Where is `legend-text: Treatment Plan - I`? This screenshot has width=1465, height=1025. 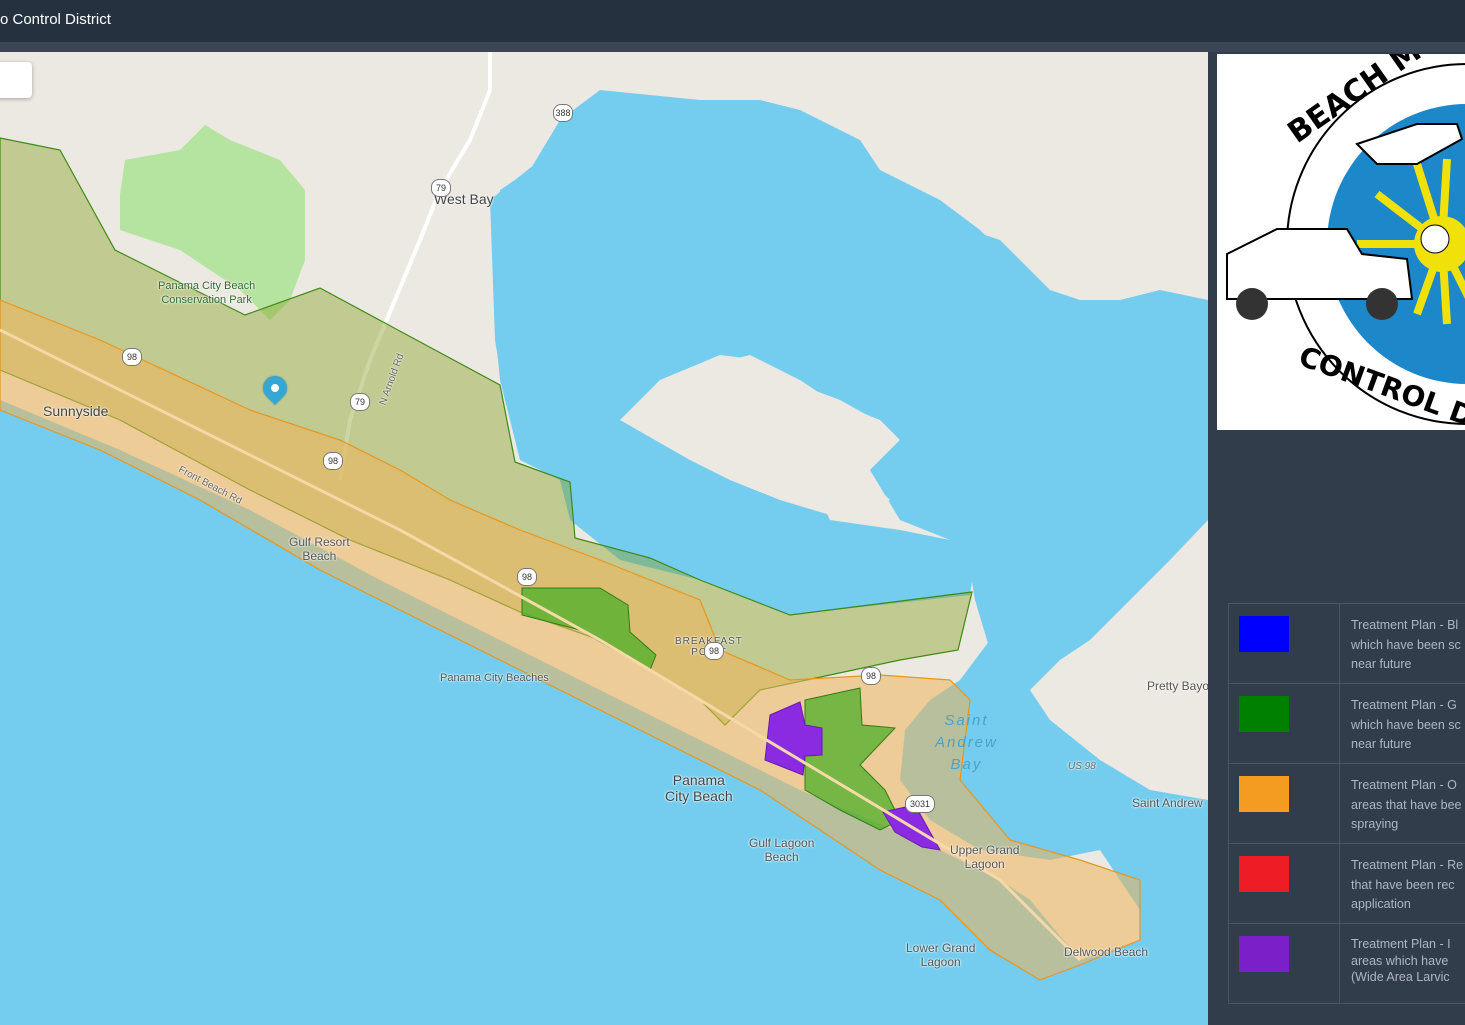 legend-text: Treatment Plan - I is located at coordinates (1401, 944).